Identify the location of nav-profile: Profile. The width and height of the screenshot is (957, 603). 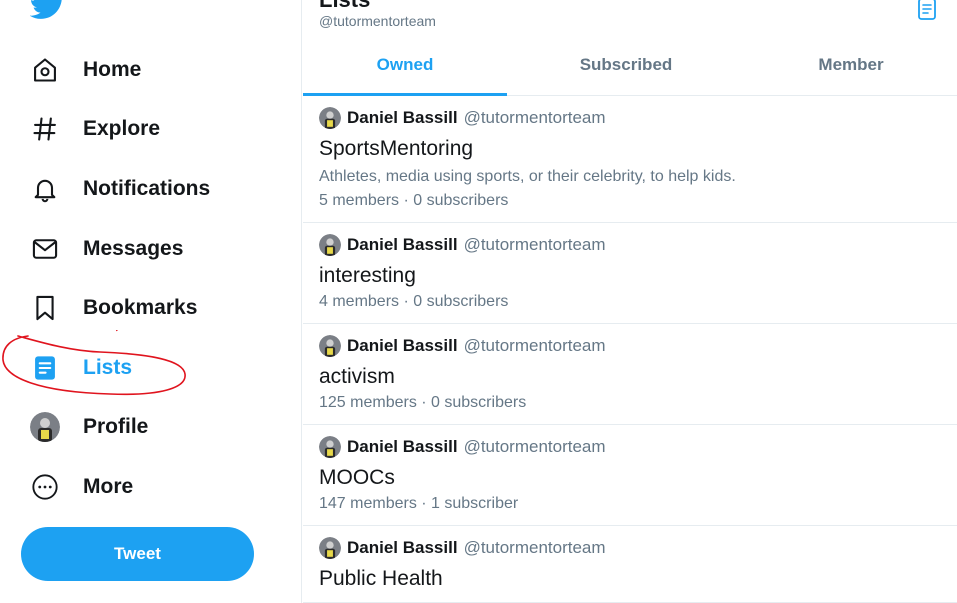
(89, 427).